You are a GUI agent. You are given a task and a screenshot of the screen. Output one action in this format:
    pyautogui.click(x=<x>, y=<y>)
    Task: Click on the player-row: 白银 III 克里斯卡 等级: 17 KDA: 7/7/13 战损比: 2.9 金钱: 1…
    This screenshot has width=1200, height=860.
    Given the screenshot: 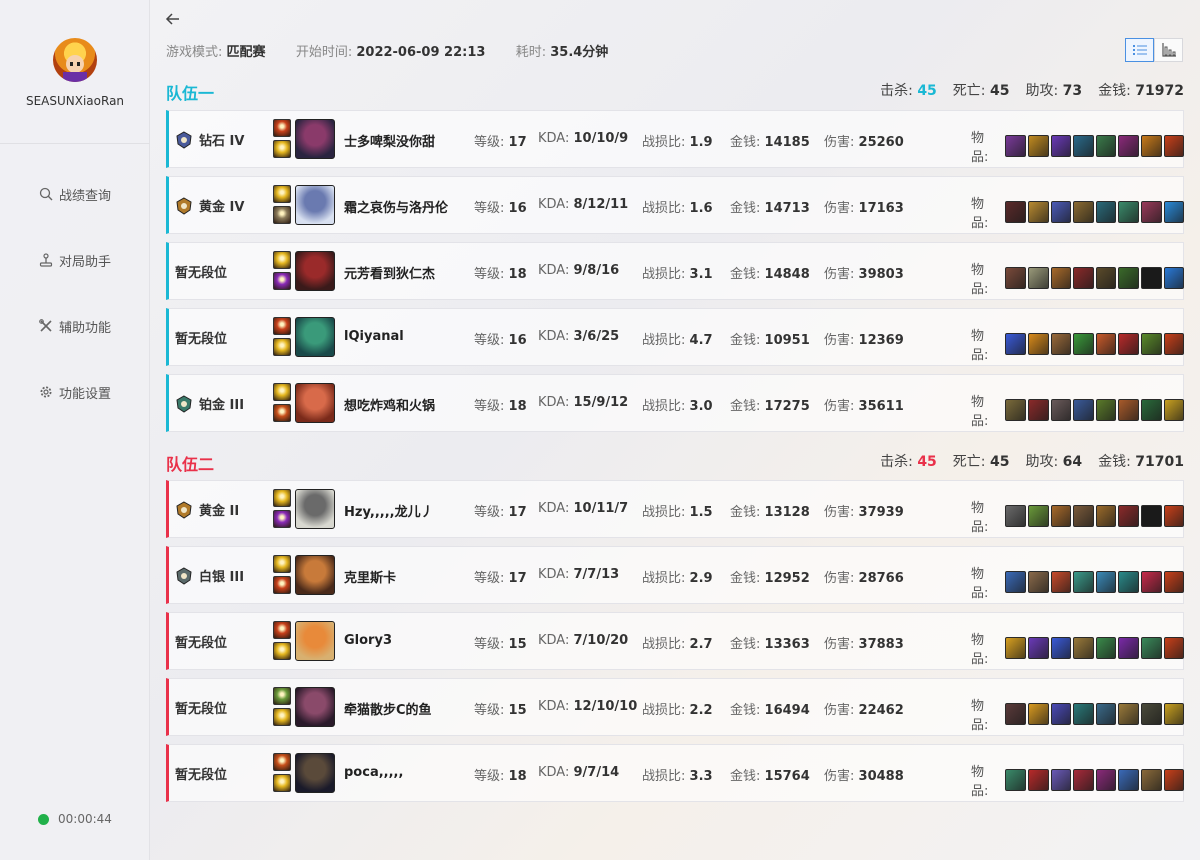 What is the action you would take?
    pyautogui.click(x=675, y=575)
    